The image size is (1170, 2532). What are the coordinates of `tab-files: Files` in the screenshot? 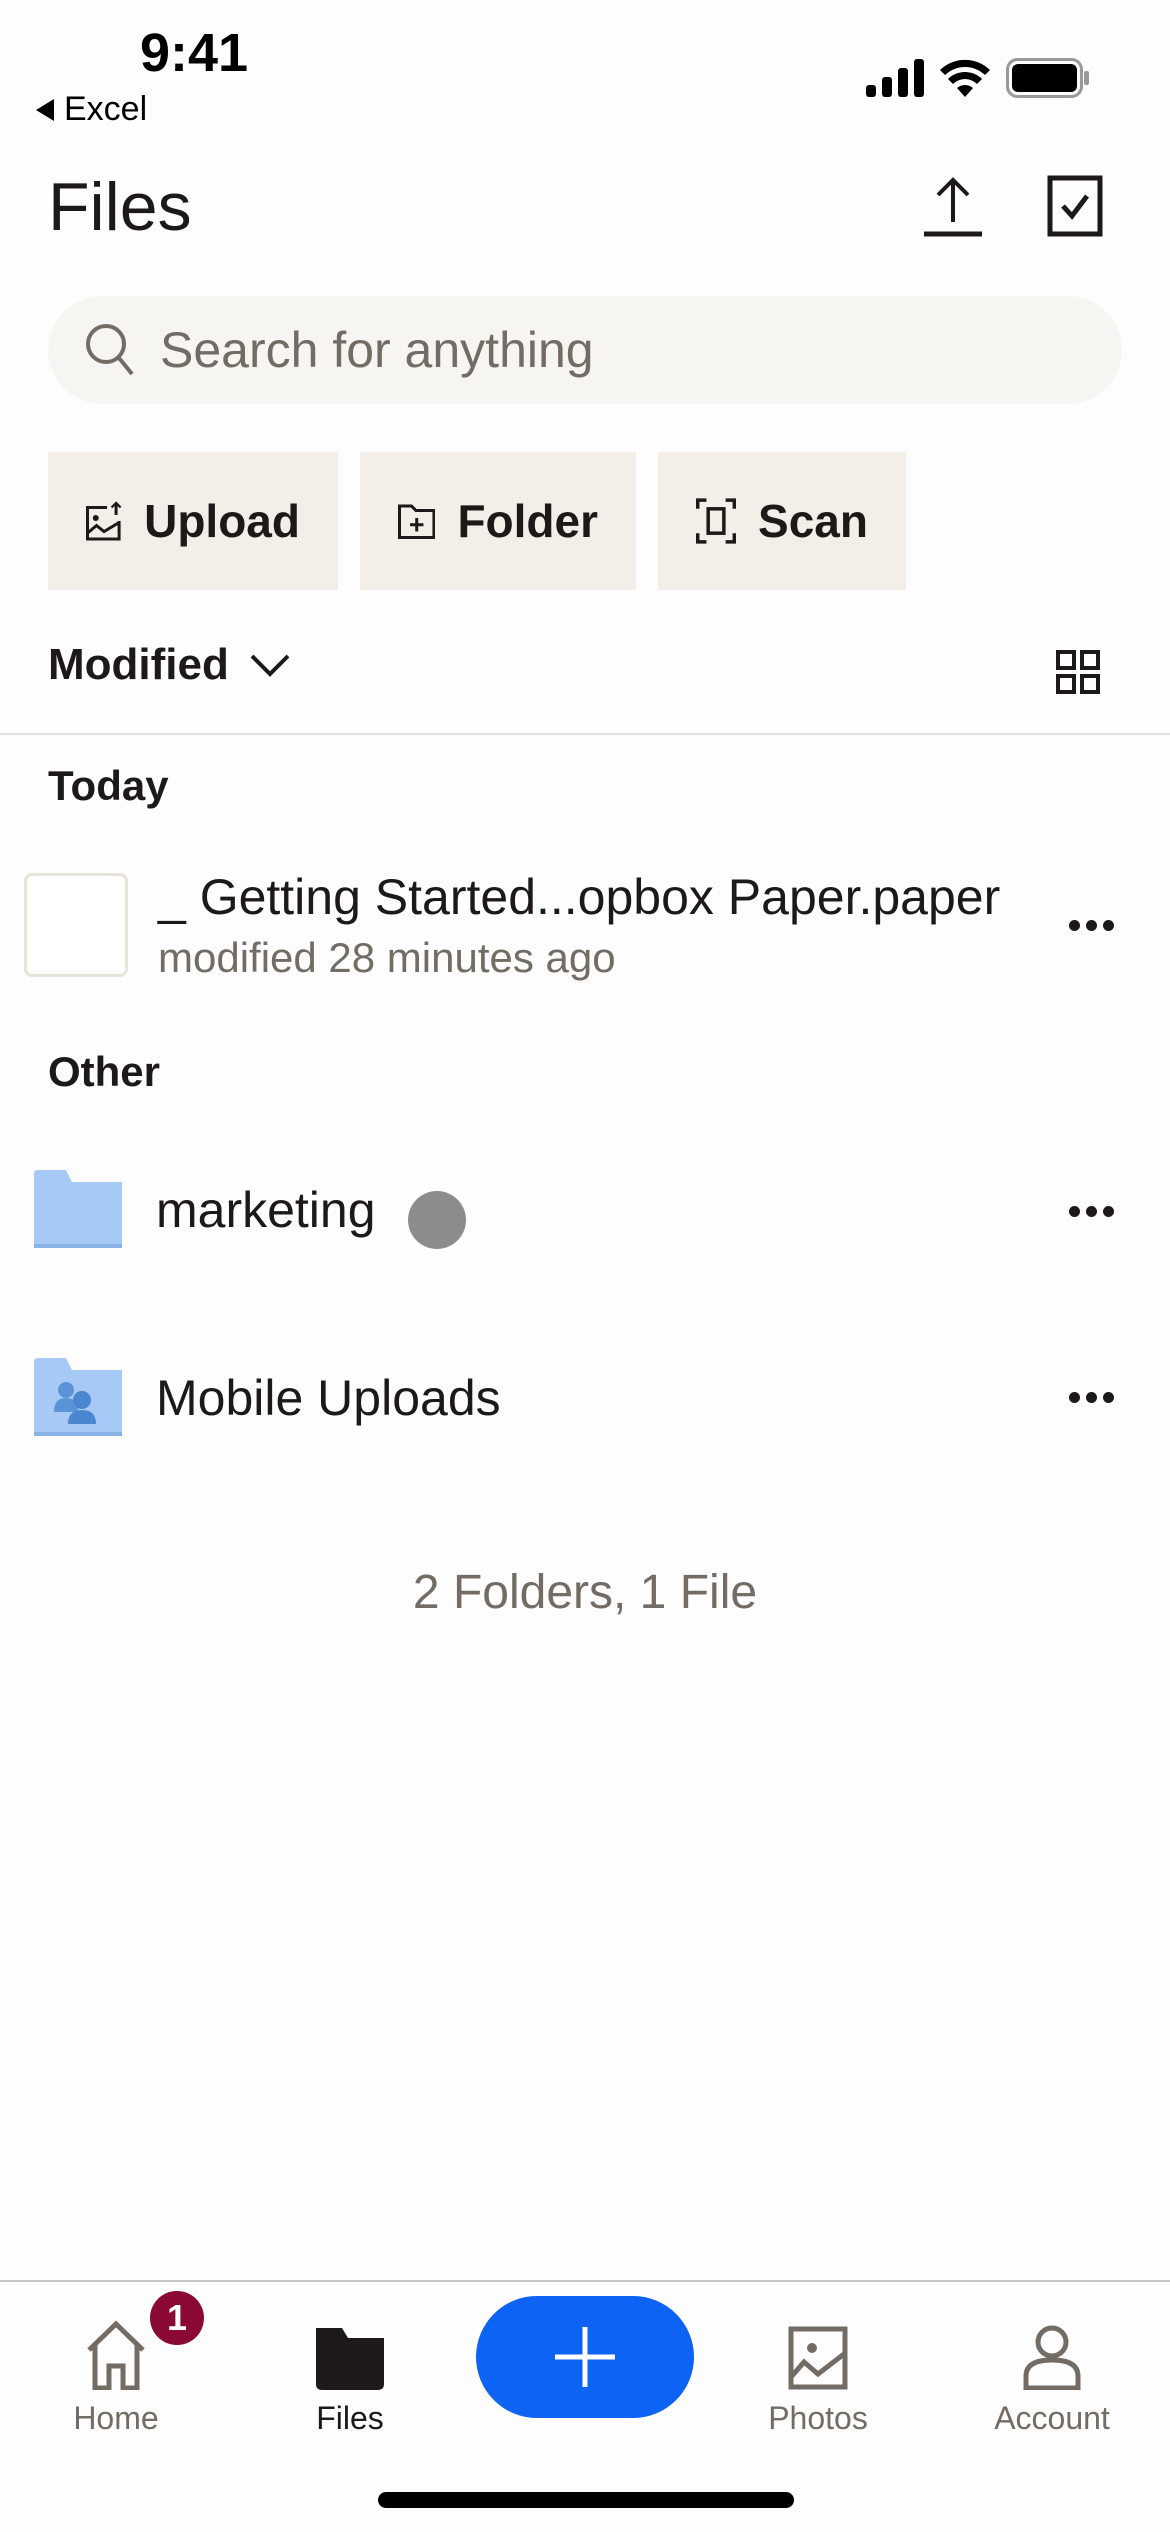 It's located at (350, 2368).